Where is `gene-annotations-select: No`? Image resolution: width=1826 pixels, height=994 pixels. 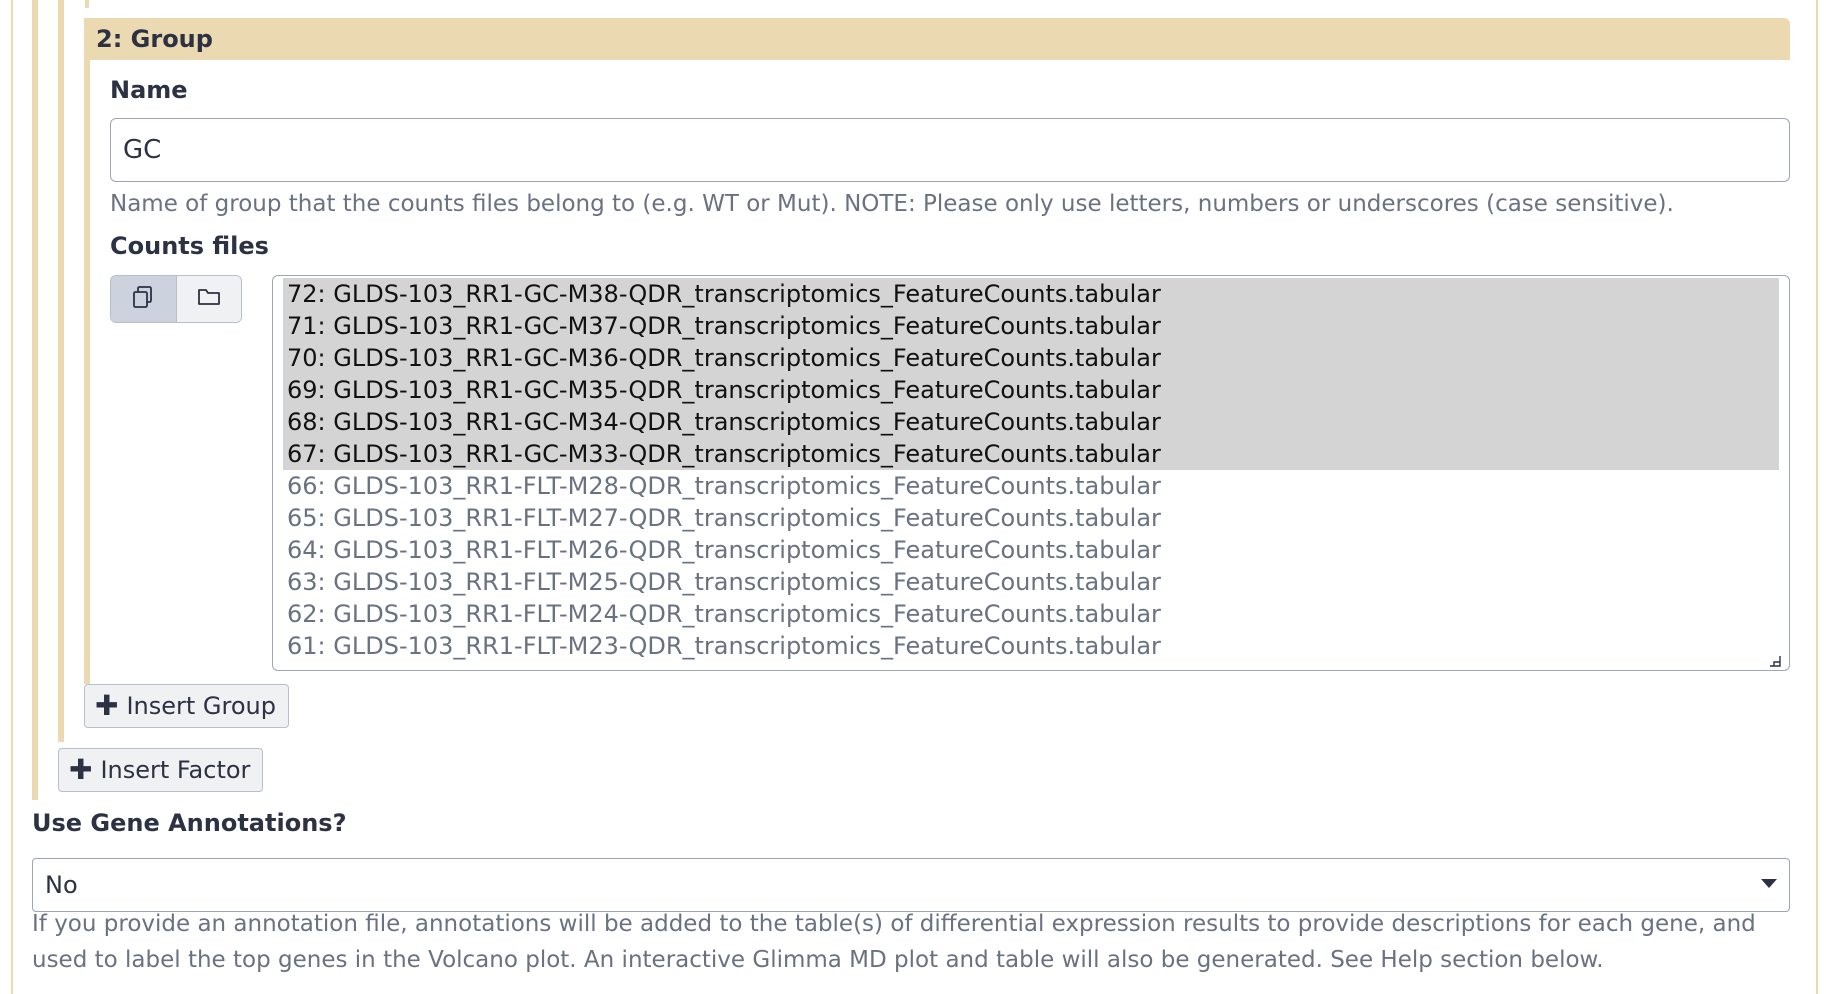 gene-annotations-select: No is located at coordinates (911, 885).